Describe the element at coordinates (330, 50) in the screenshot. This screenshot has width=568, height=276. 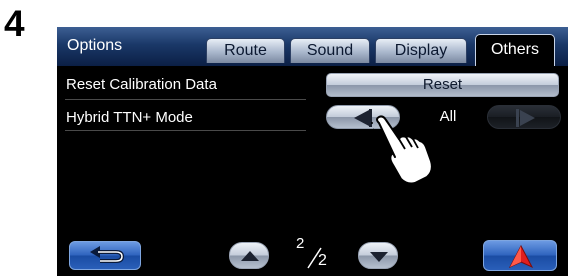
I see `tab-sound: Sound` at that location.